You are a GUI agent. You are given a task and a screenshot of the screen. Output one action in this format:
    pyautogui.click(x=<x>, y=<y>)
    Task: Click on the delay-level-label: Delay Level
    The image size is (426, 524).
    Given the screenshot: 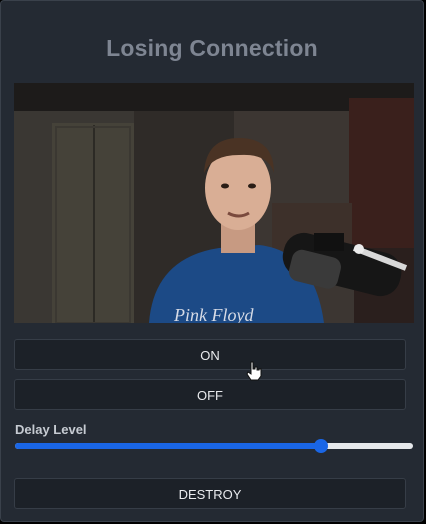 What is the action you would take?
    pyautogui.click(x=51, y=429)
    